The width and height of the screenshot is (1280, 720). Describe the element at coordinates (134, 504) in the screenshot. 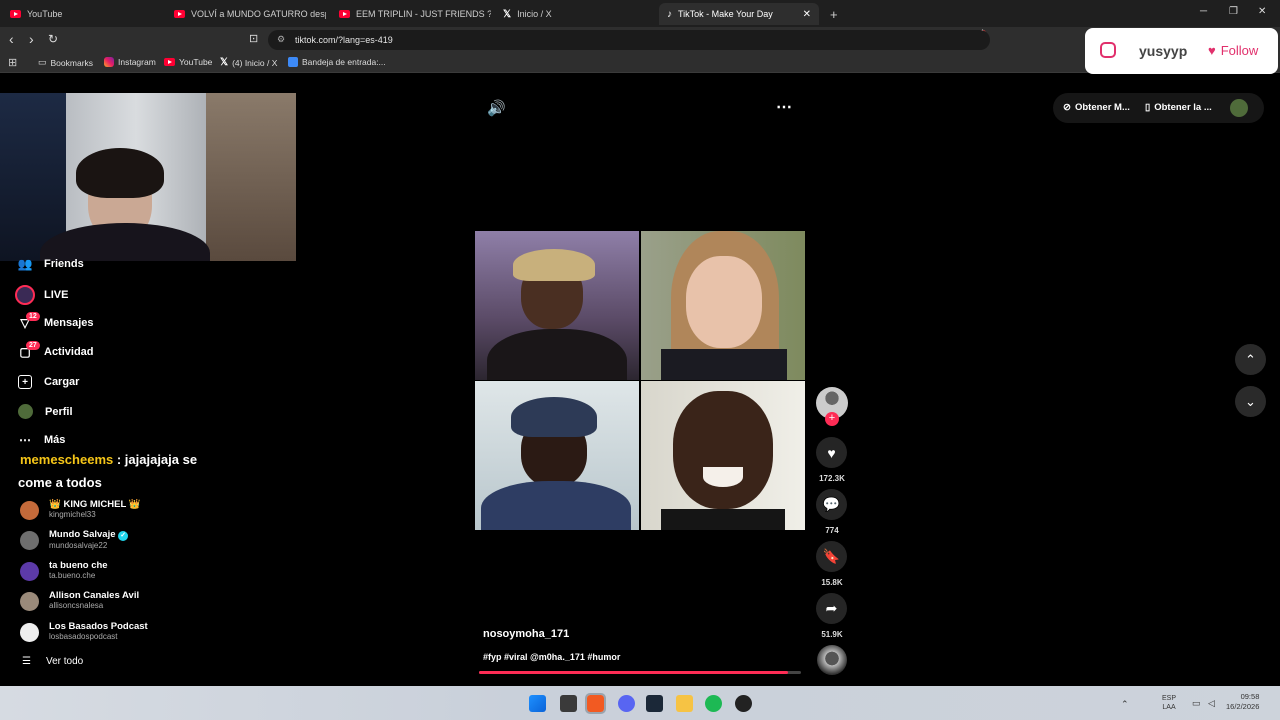

I see `crown-icon: 👑` at that location.